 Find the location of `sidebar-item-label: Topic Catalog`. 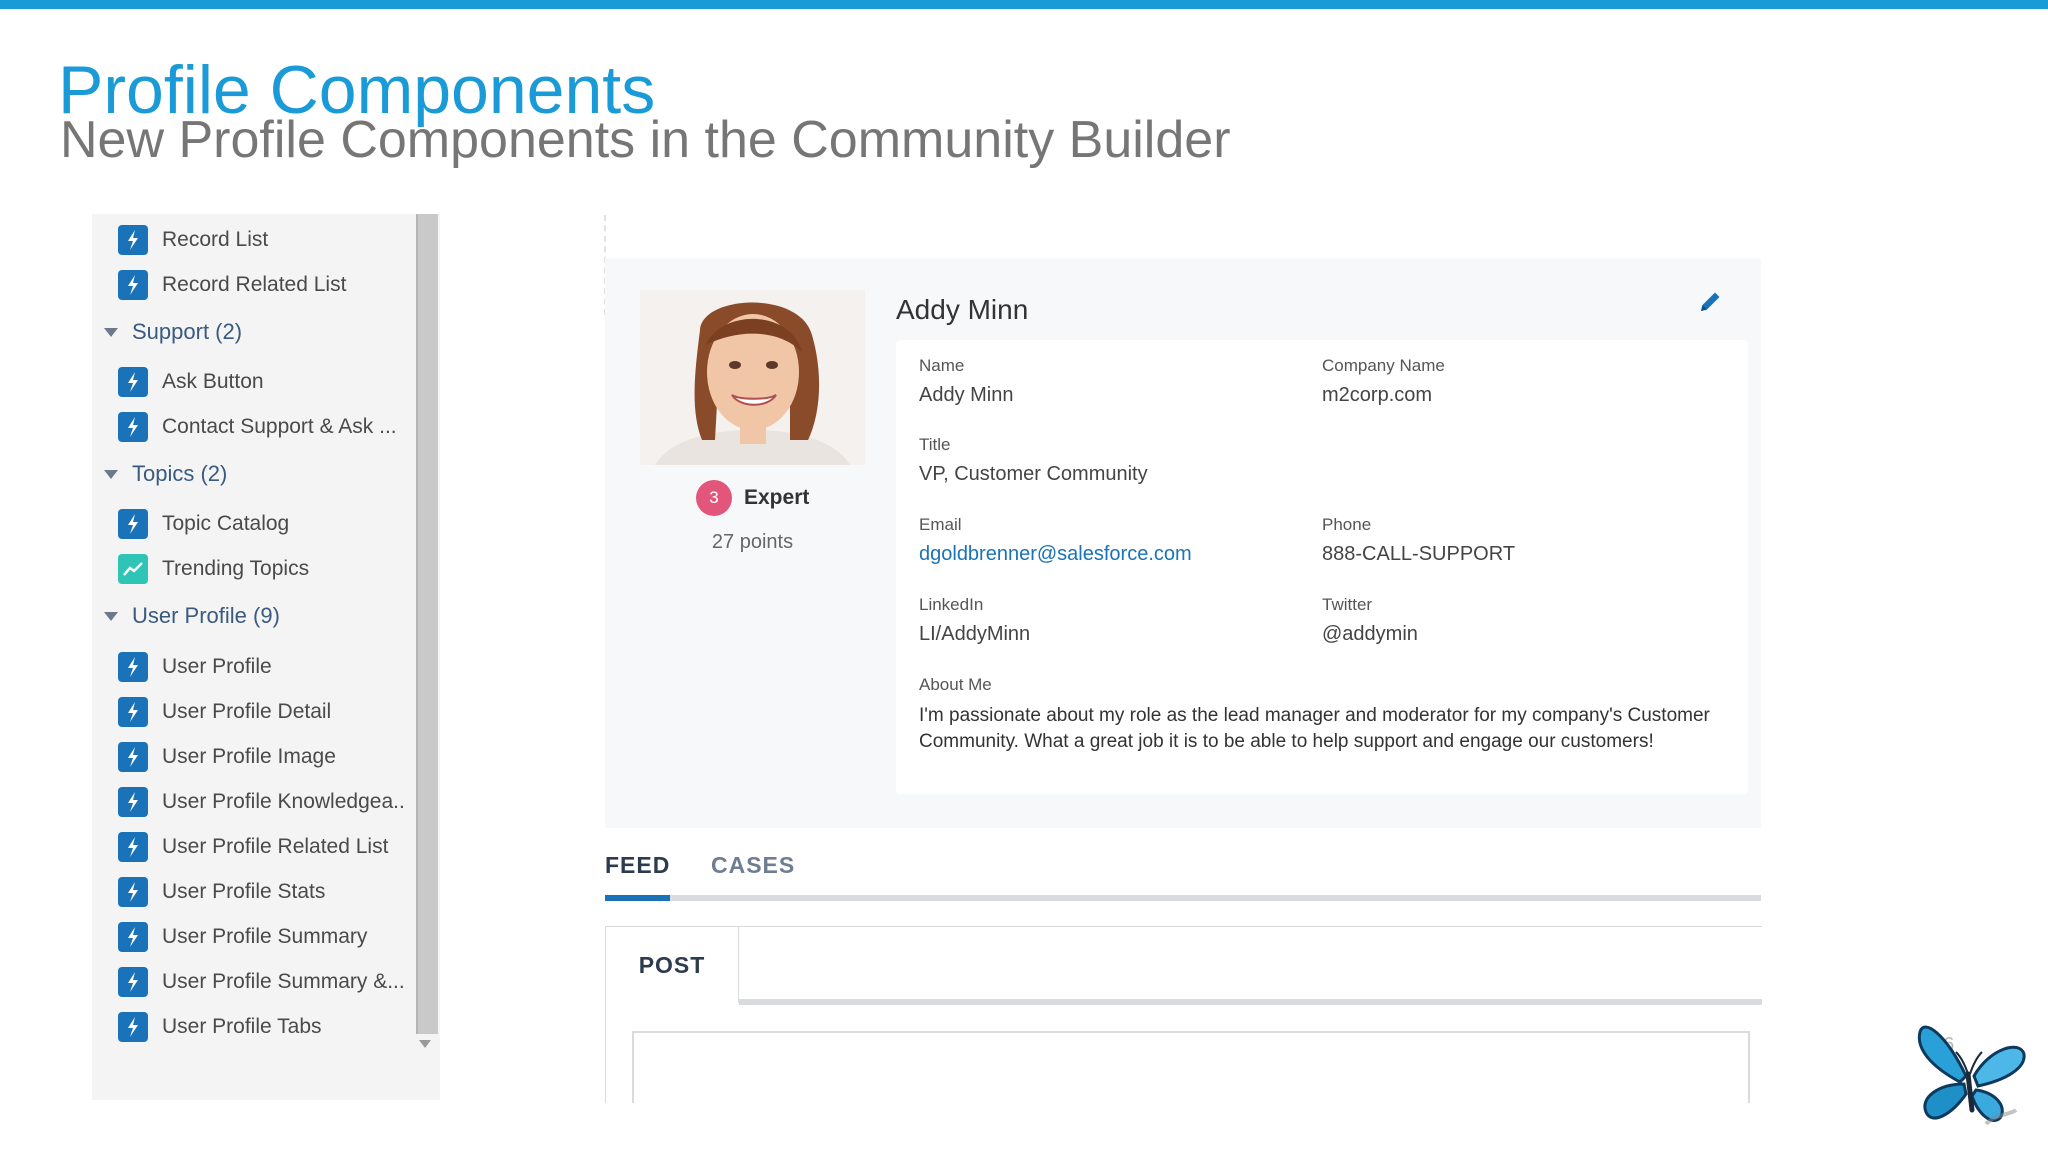

sidebar-item-label: Topic Catalog is located at coordinates (226, 523).